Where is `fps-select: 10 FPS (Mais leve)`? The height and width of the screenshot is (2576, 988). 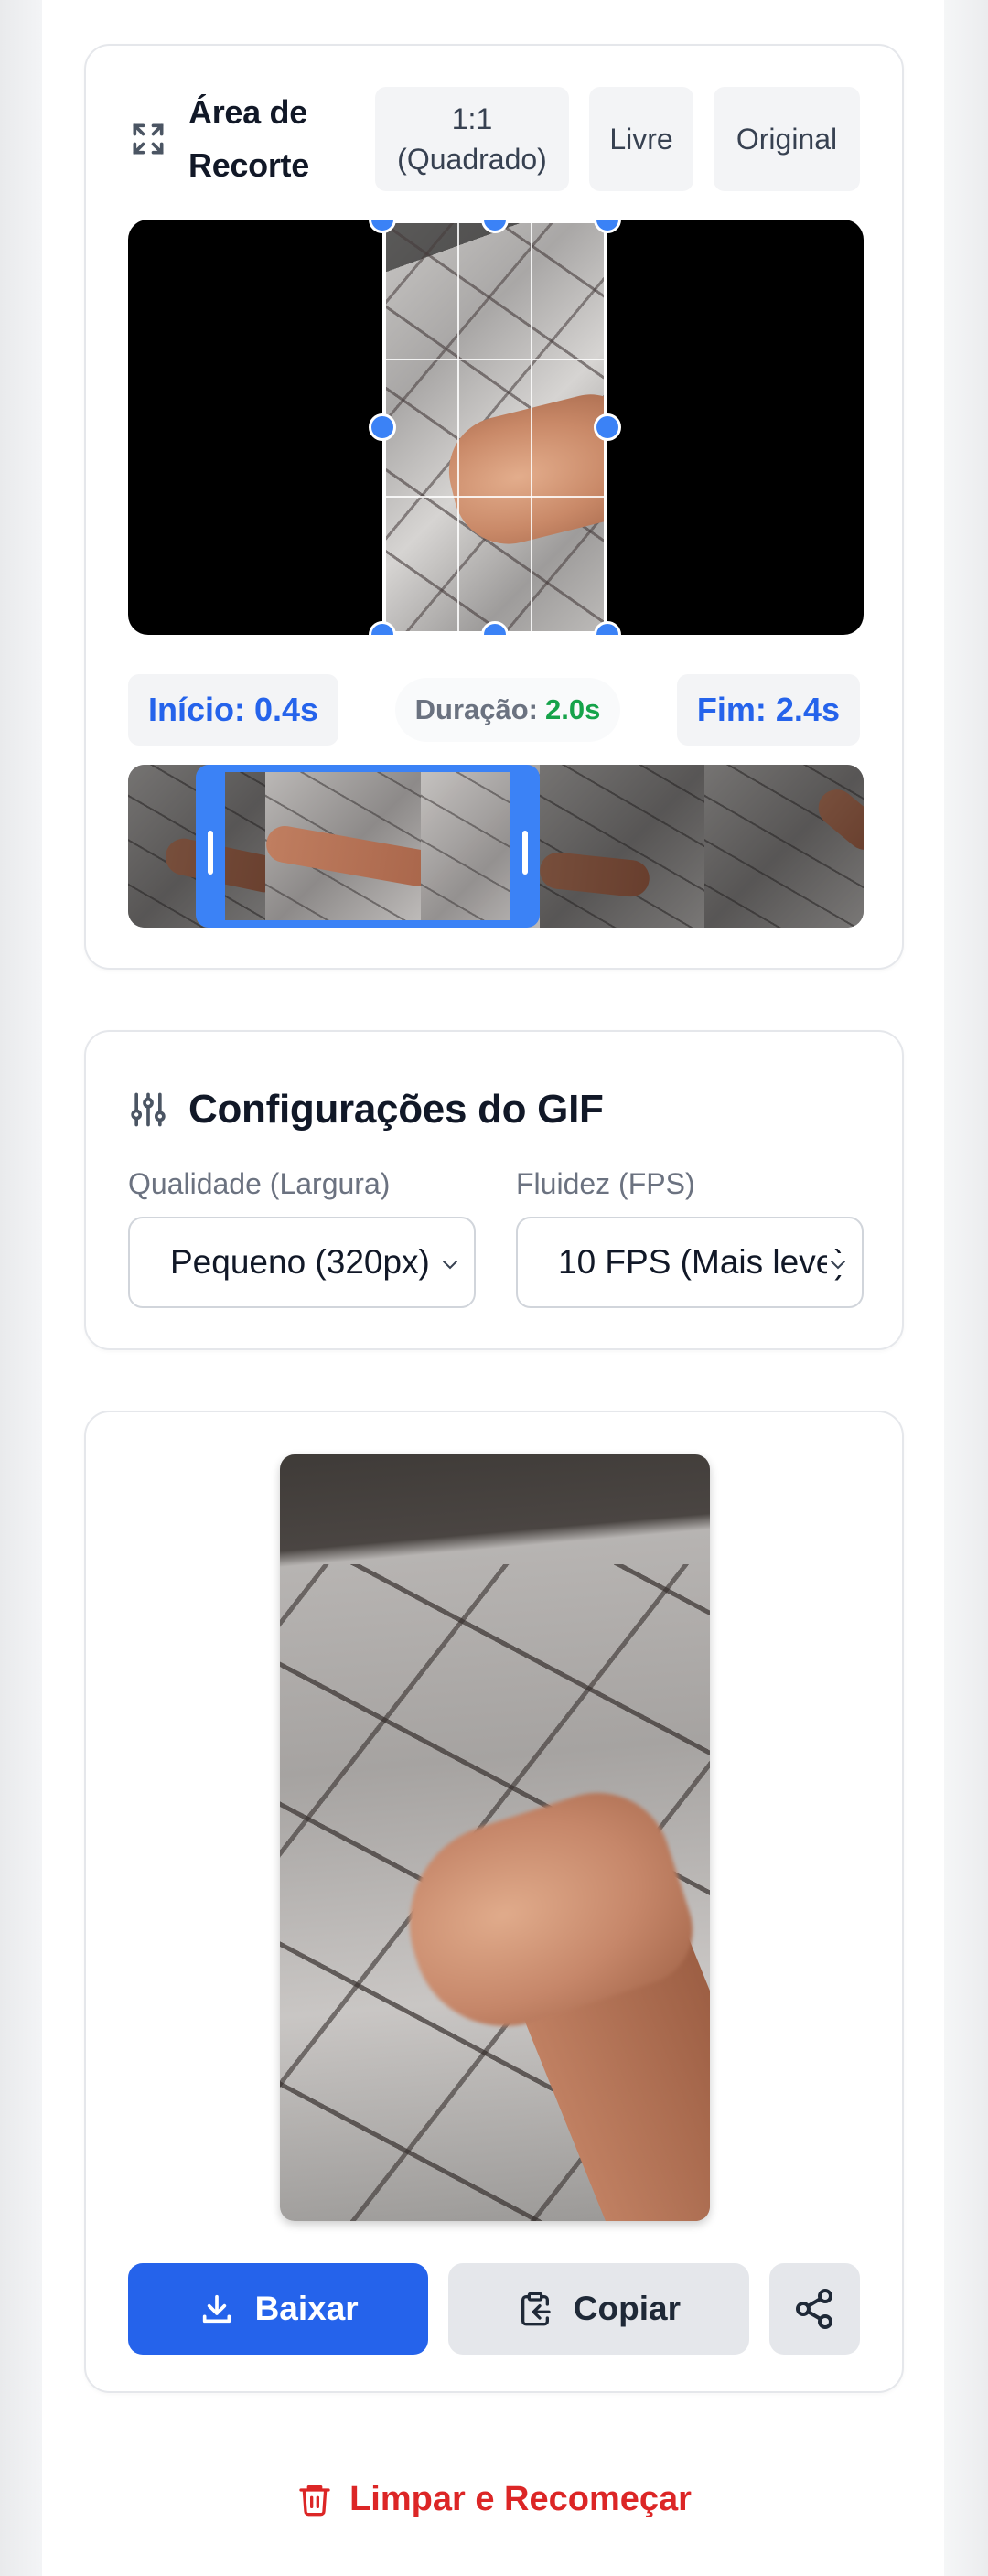
fps-select: 10 FPS (Mais leve) is located at coordinates (690, 1262).